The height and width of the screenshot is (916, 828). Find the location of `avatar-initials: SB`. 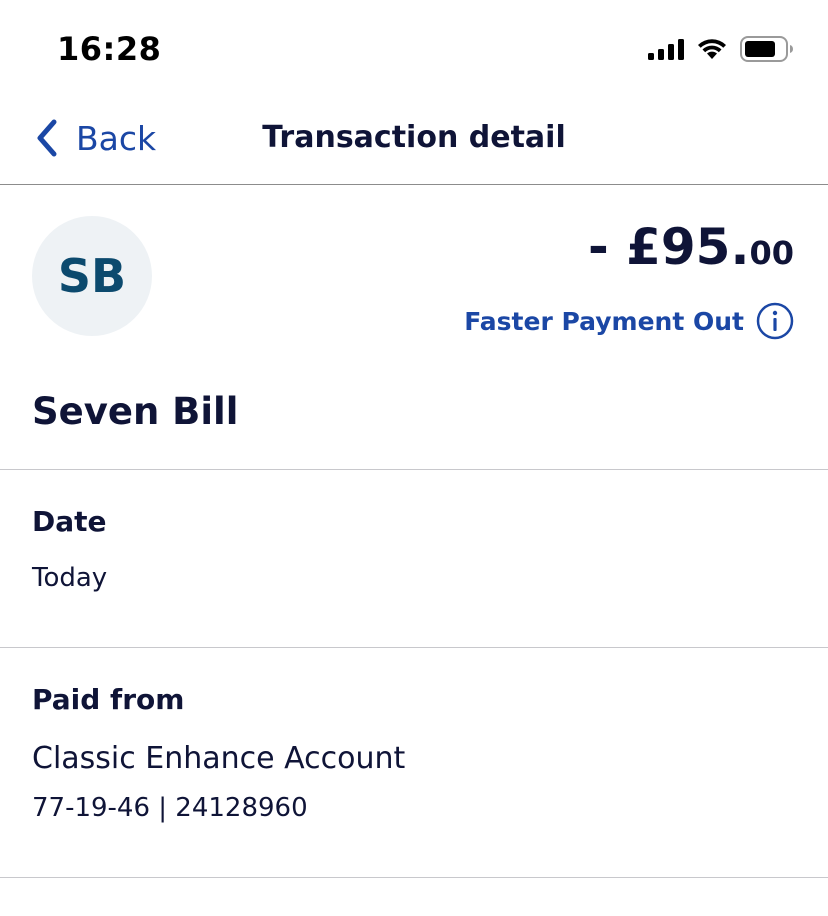

avatar-initials: SB is located at coordinates (92, 276).